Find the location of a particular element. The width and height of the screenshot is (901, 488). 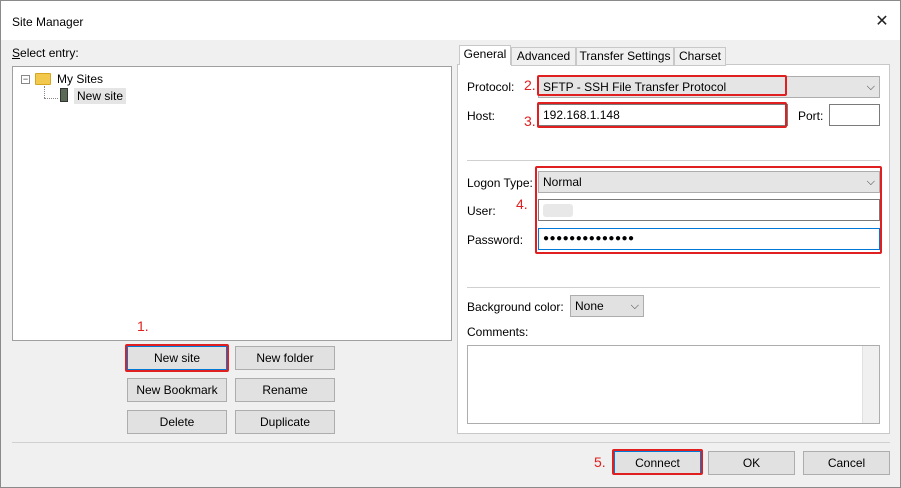

duplicate-button: Duplicate is located at coordinates (285, 422).